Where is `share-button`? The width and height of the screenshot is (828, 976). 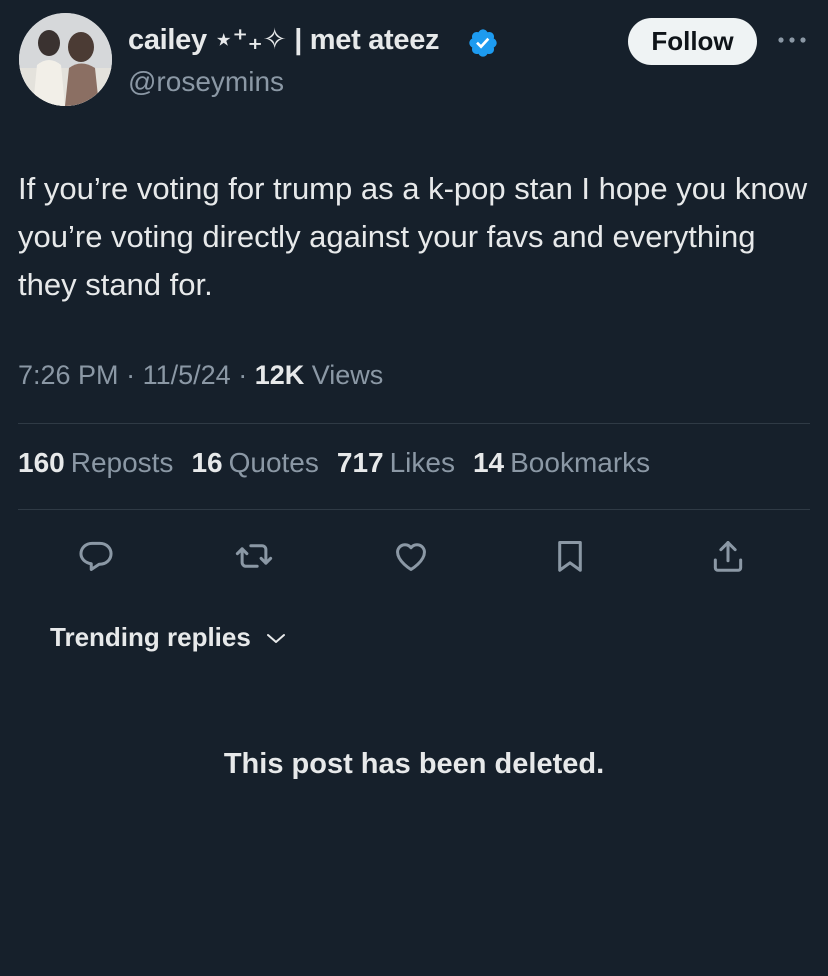
share-button is located at coordinates (728, 556).